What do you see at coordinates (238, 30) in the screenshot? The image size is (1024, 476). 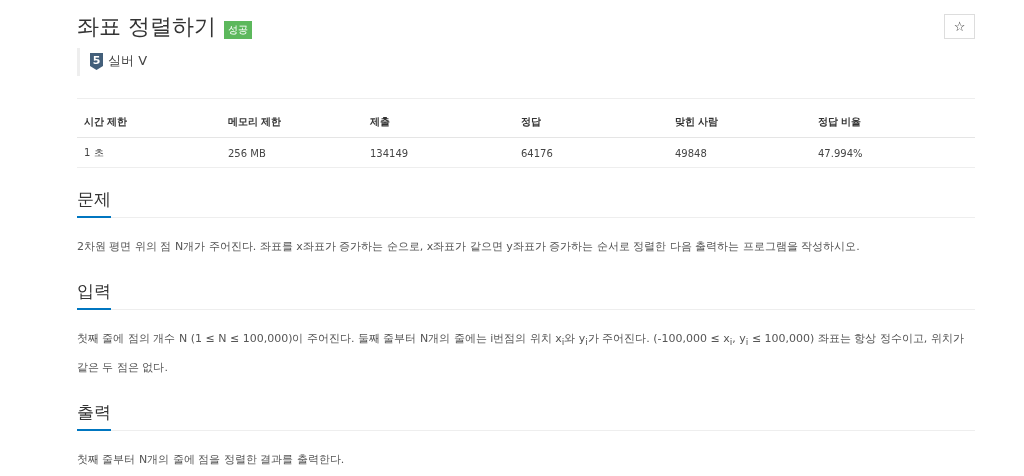 I see `status-badge: 성공` at bounding box center [238, 30].